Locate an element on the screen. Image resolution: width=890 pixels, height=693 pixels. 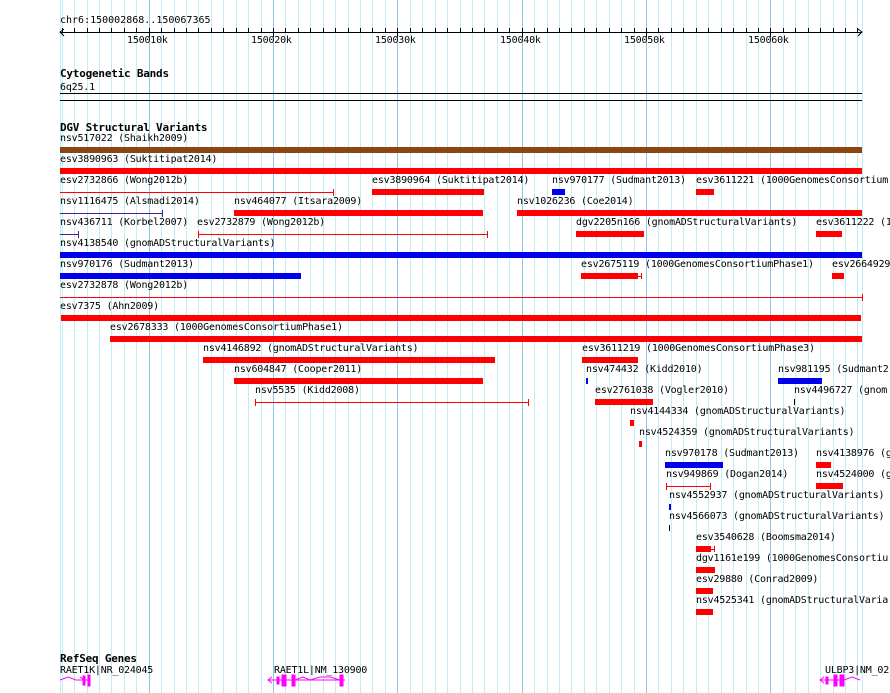
variant-label: esv2678333 (1000GenomesConsortiumPhase1) is located at coordinates (226, 327).